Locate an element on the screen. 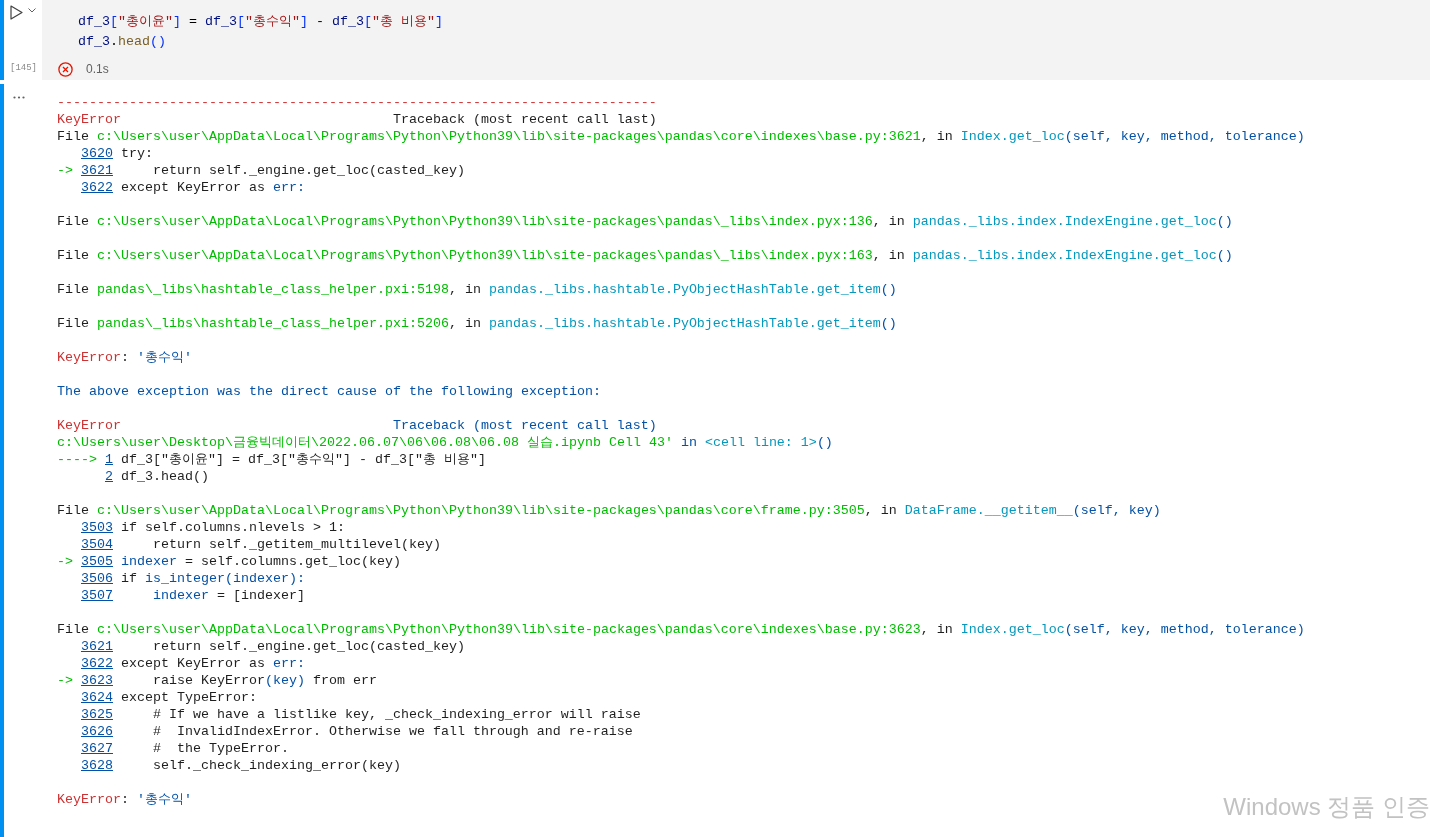 The image size is (1430, 837). ellipsis-icon is located at coordinates (19, 97).